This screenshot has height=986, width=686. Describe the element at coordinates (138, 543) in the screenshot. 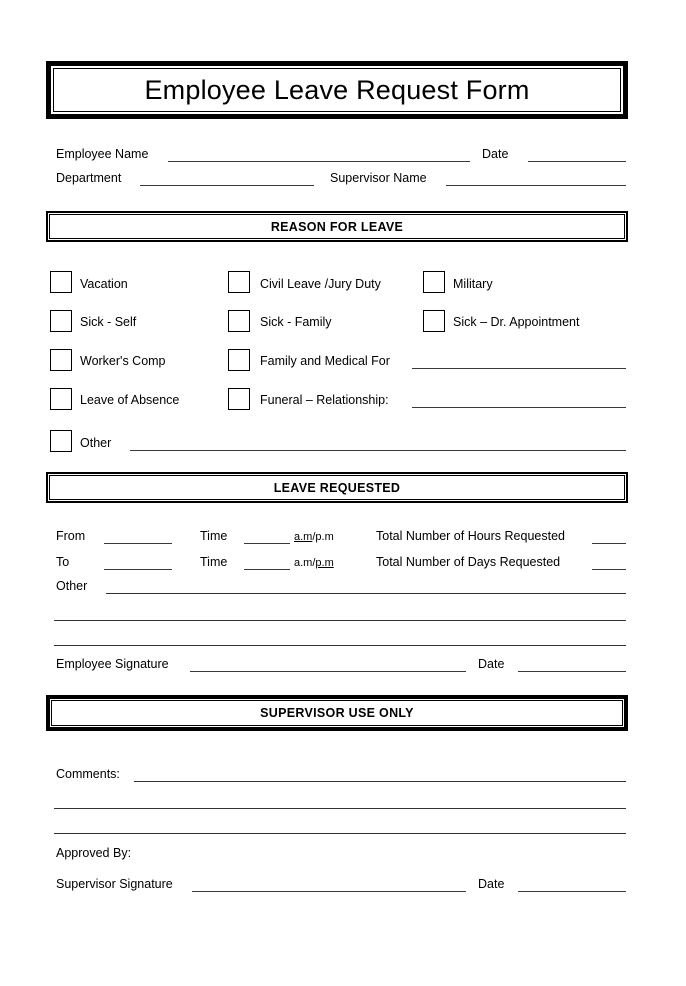

I see `from-input` at that location.